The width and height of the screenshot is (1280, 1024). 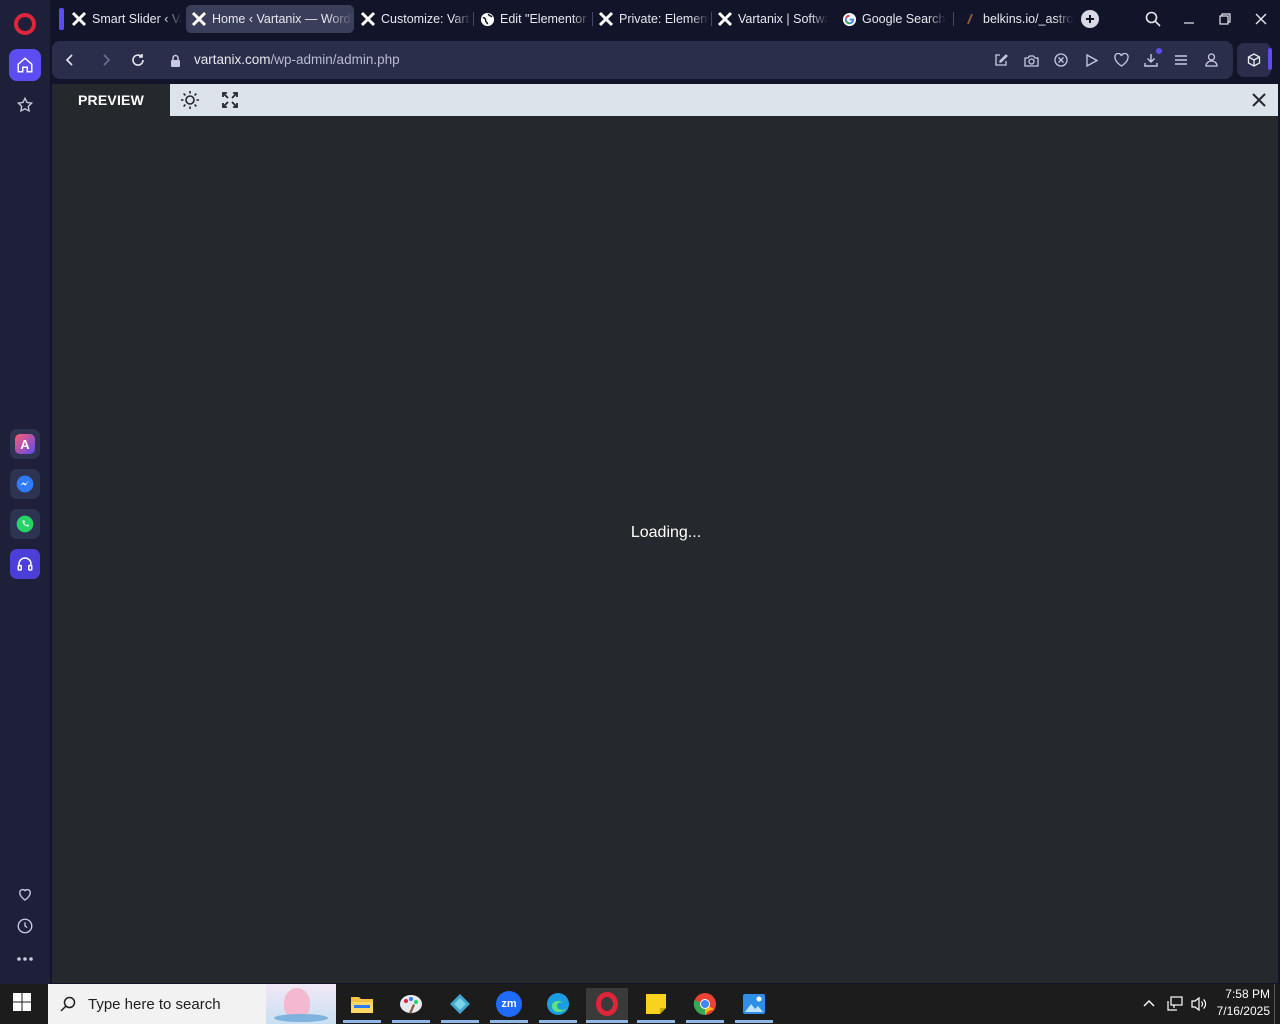 What do you see at coordinates (656, 1004) in the screenshot?
I see `taskbar-sticky-notes` at bounding box center [656, 1004].